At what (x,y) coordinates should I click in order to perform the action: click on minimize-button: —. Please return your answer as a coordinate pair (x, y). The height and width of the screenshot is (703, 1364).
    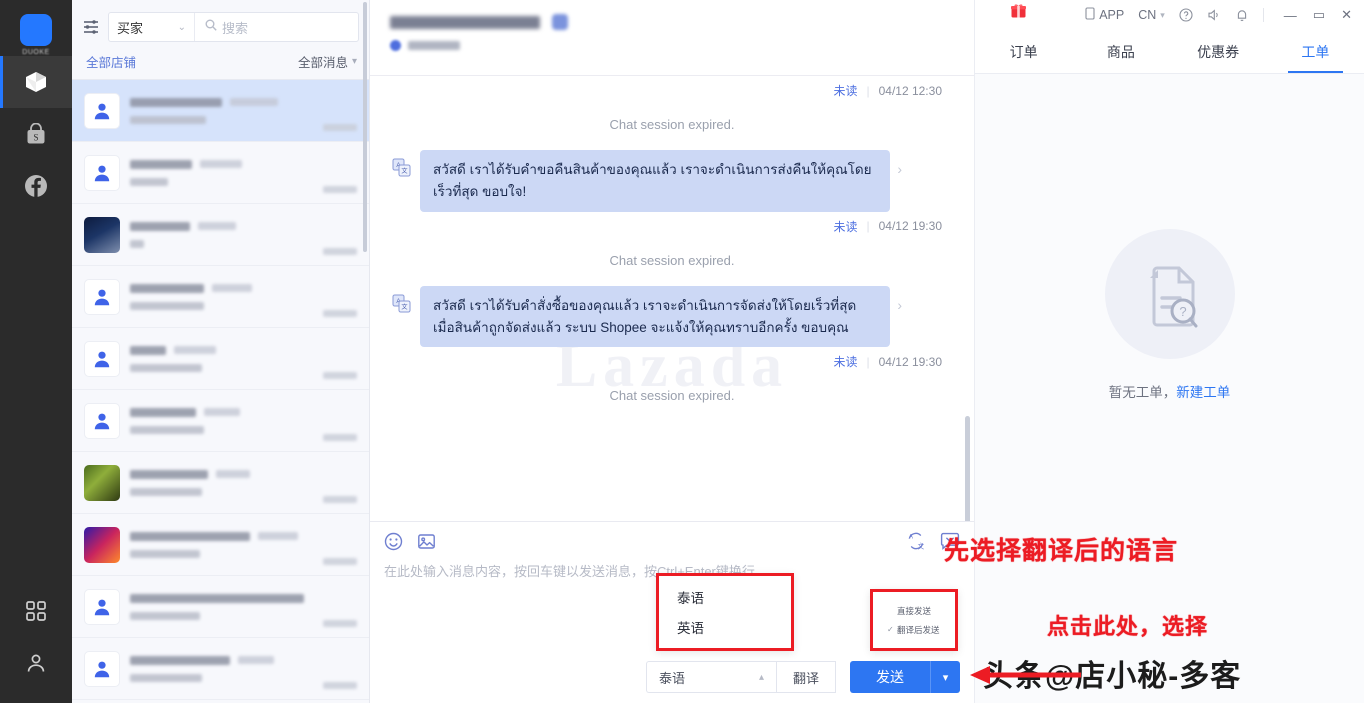
    Looking at the image, I should click on (1290, 15).